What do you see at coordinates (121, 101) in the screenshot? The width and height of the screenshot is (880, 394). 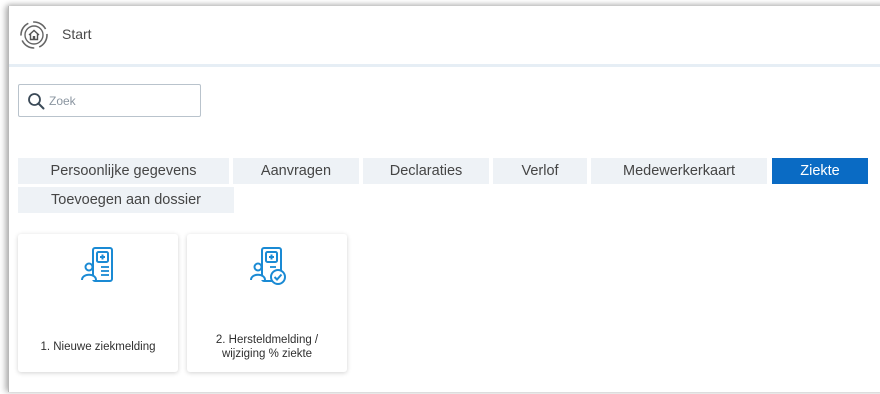 I see `search-input` at bounding box center [121, 101].